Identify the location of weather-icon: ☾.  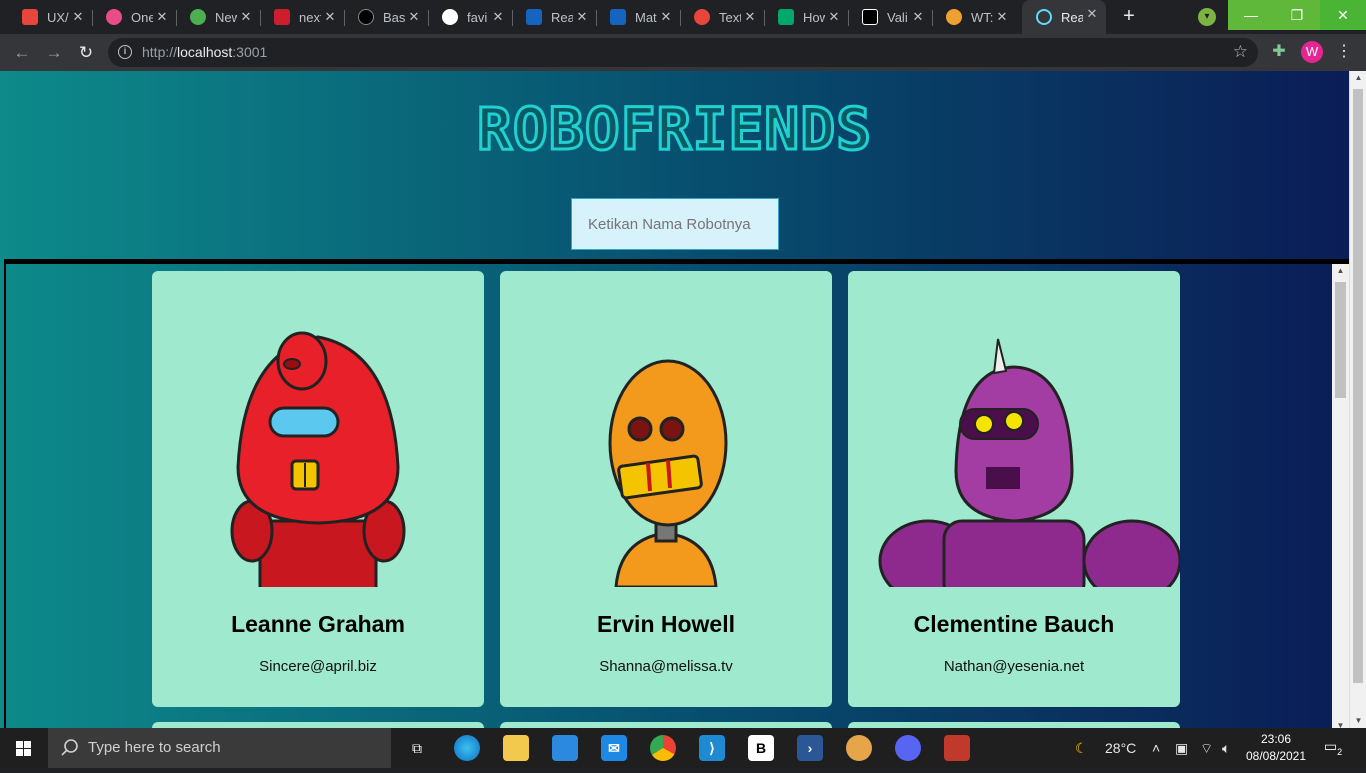
(1081, 748).